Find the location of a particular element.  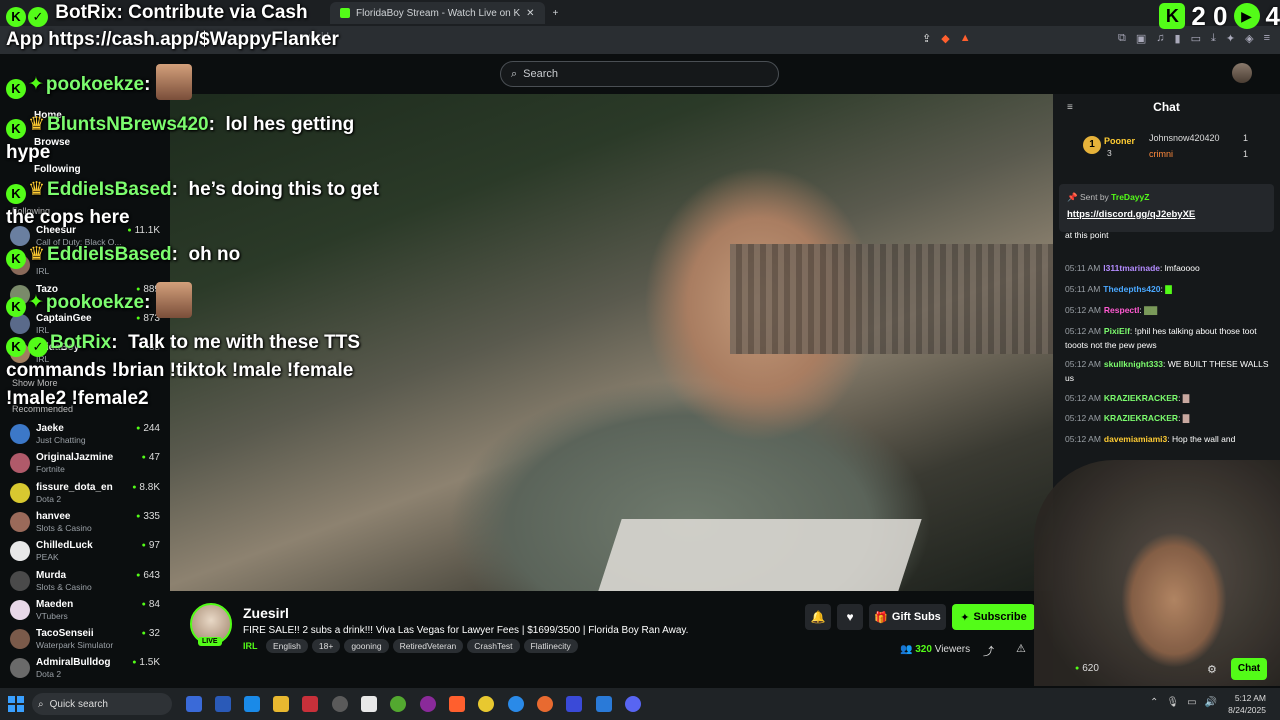

browser-tab-2: FloridaBoy Stream - Watch Live on K ✕ is located at coordinates (437, 13).